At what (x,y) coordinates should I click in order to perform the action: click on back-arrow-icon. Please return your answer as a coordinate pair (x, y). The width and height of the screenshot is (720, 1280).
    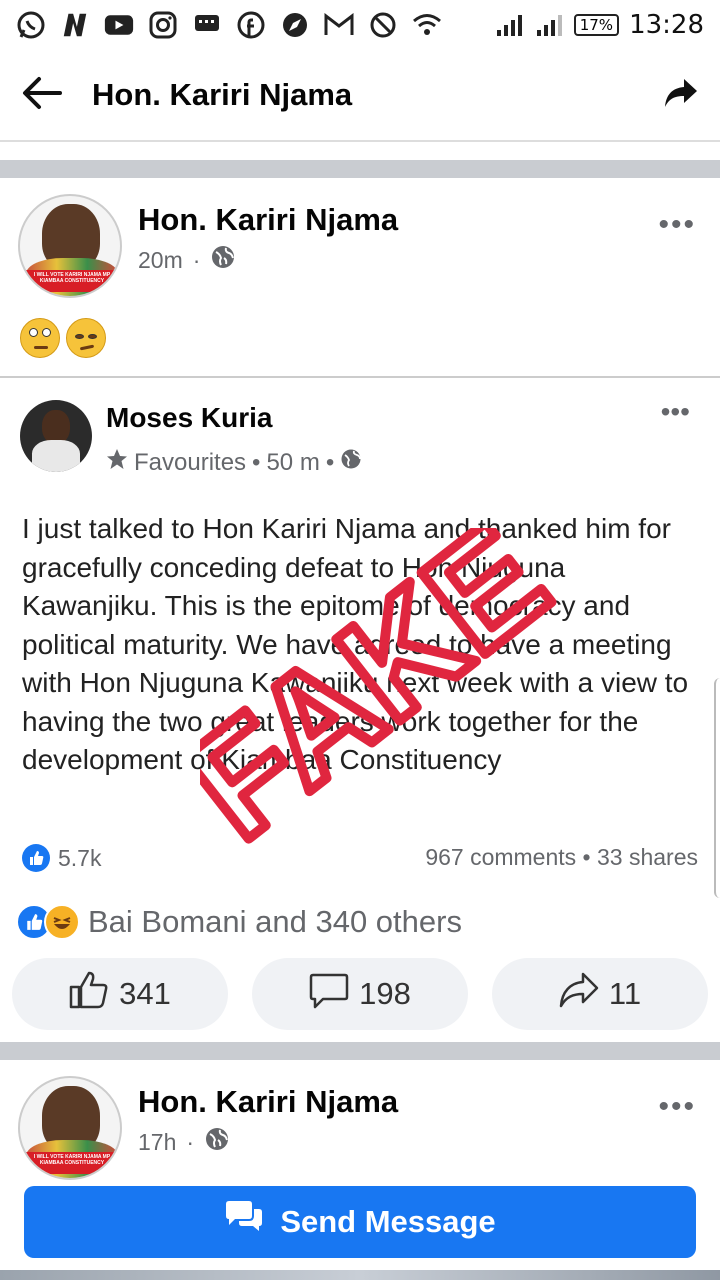
    Looking at the image, I should click on (42, 95).